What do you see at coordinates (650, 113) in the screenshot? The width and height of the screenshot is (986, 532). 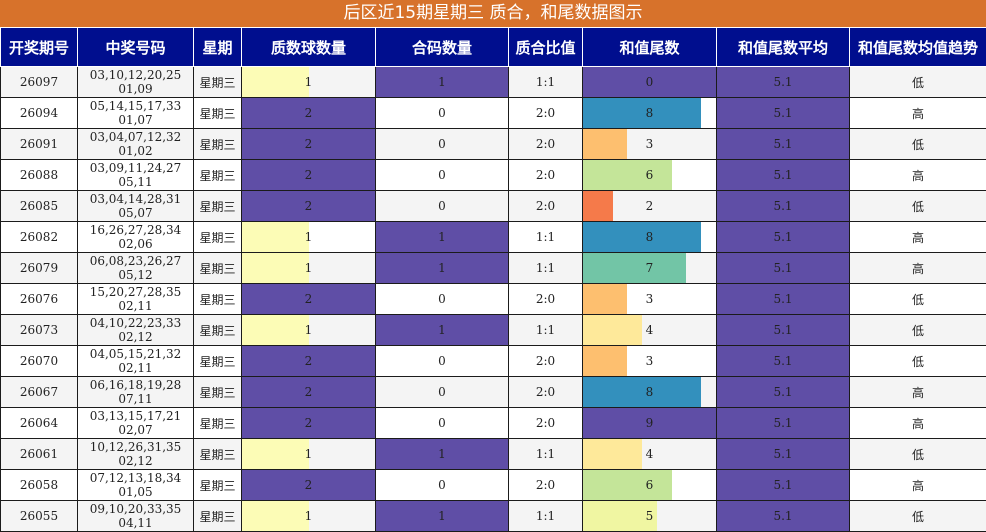 I see `tail-cell: 8` at bounding box center [650, 113].